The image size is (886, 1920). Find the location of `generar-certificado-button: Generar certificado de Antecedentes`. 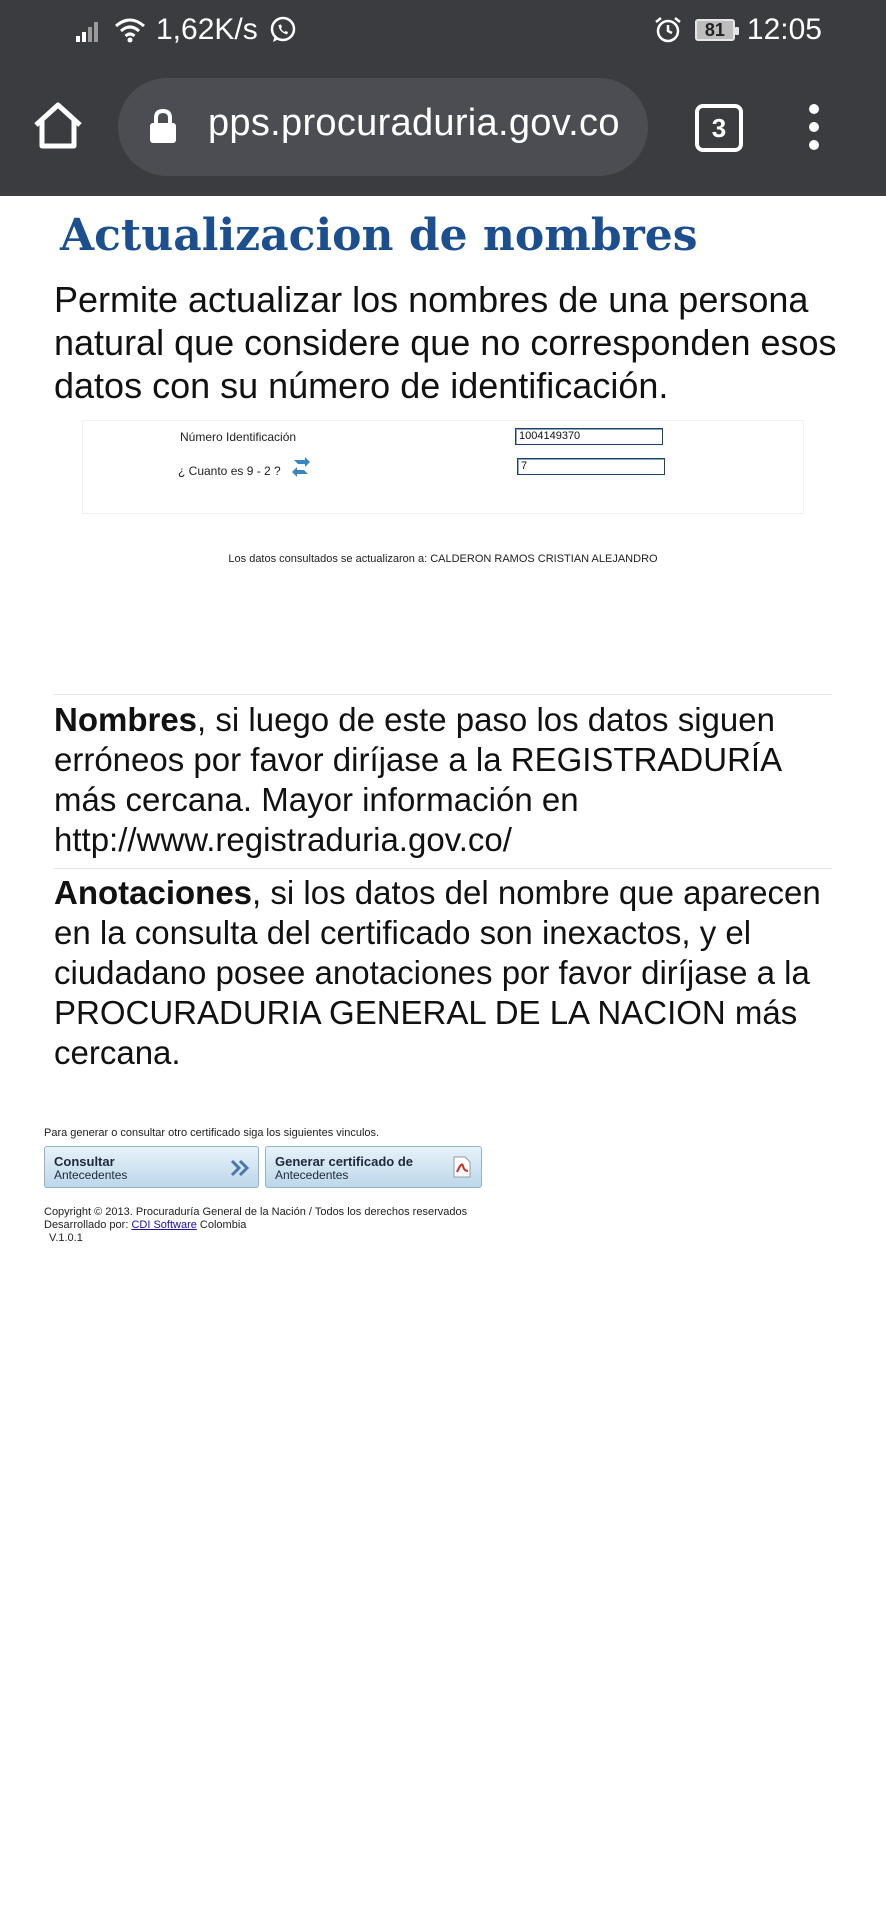

generar-certificado-button: Generar certificado de Antecedentes is located at coordinates (373, 1167).